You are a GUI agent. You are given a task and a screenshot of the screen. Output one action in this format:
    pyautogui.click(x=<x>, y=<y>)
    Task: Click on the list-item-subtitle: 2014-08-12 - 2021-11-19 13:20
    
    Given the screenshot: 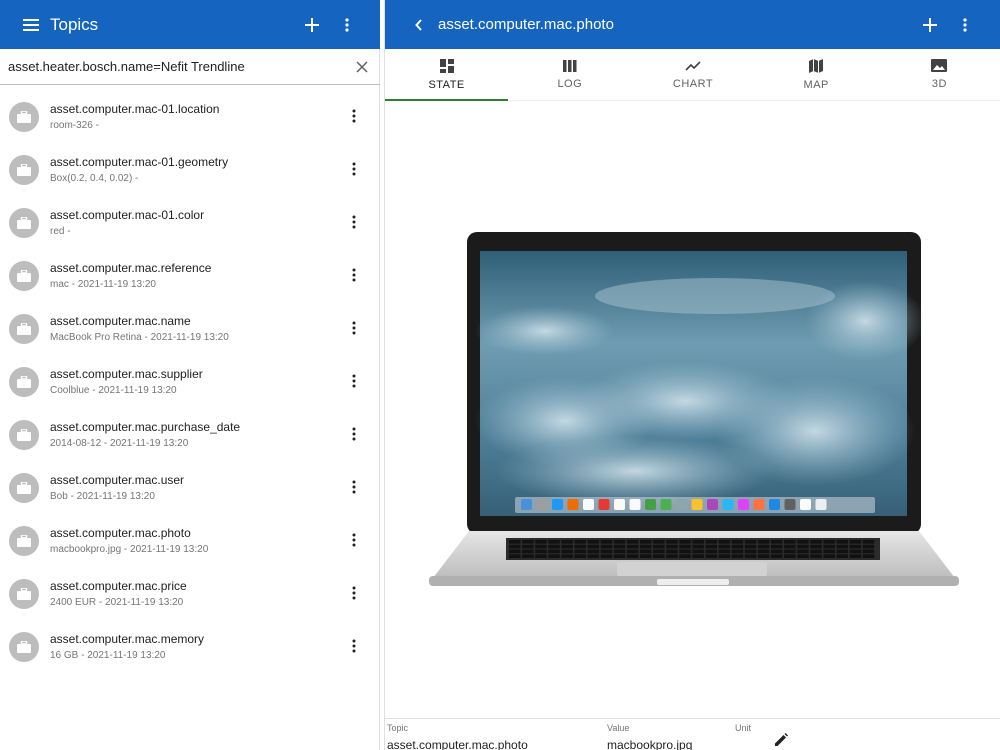 What is the action you would take?
    pyautogui.click(x=119, y=443)
    